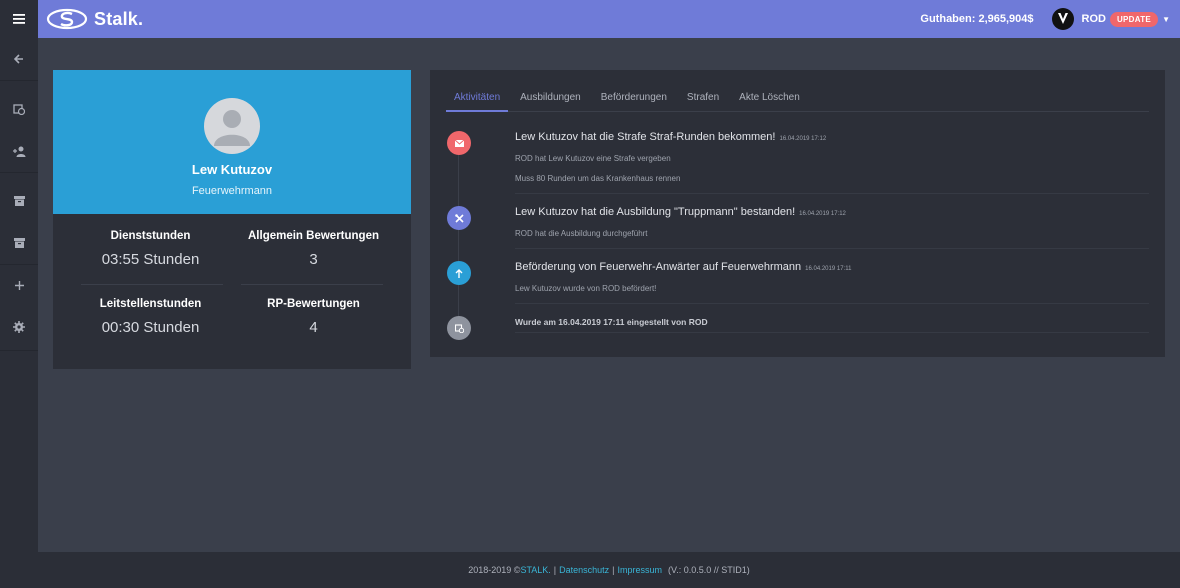  What do you see at coordinates (609, 19) in the screenshot?
I see `top-navbar: Stalk. Guthaben: 2,965,904$ ROD UPDATE ▼` at bounding box center [609, 19].